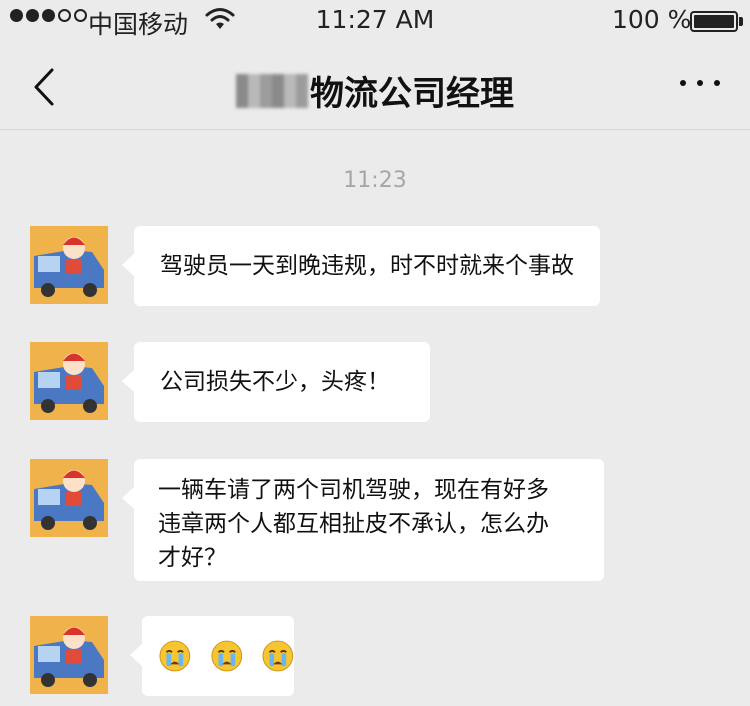  I want to click on battery-icon, so click(714, 21).